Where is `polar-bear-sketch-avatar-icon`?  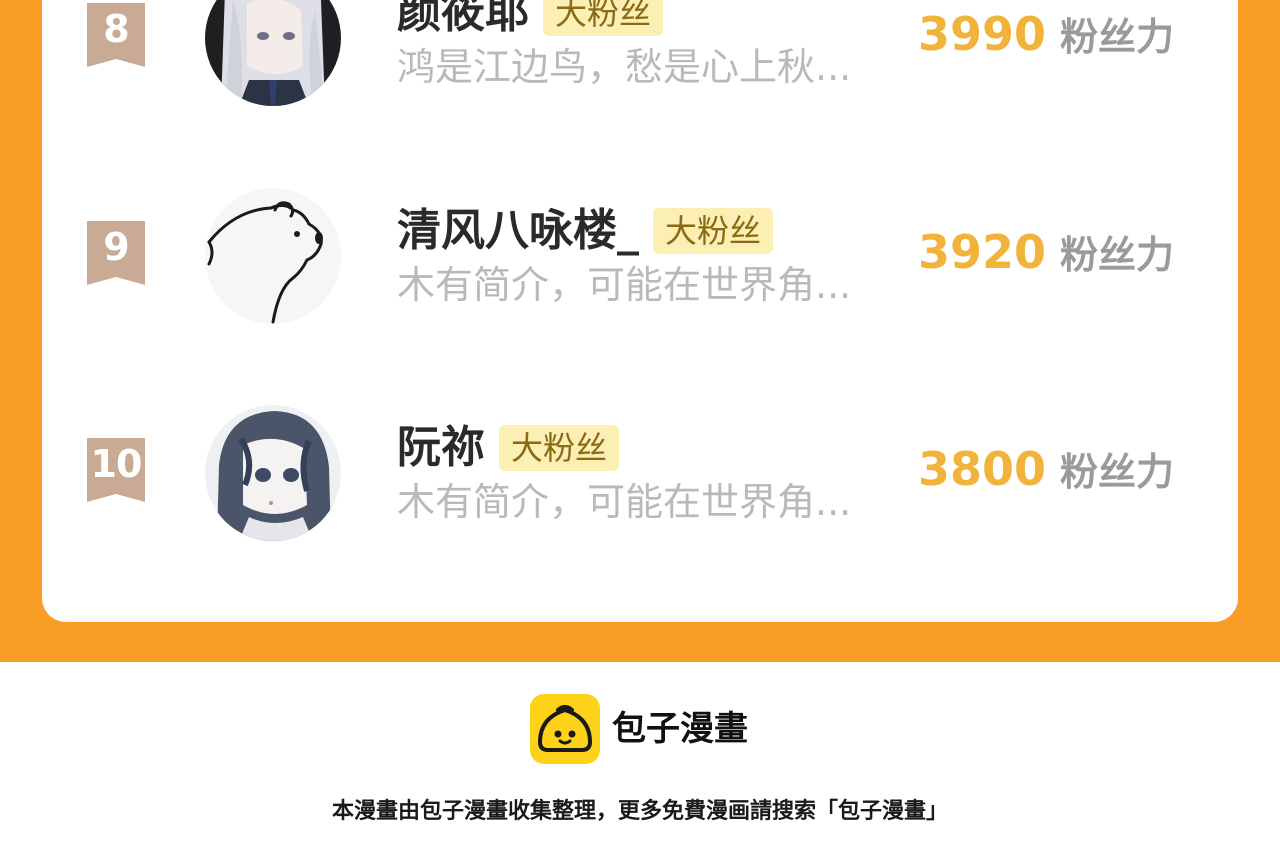
polar-bear-sketch-avatar-icon is located at coordinates (273, 256).